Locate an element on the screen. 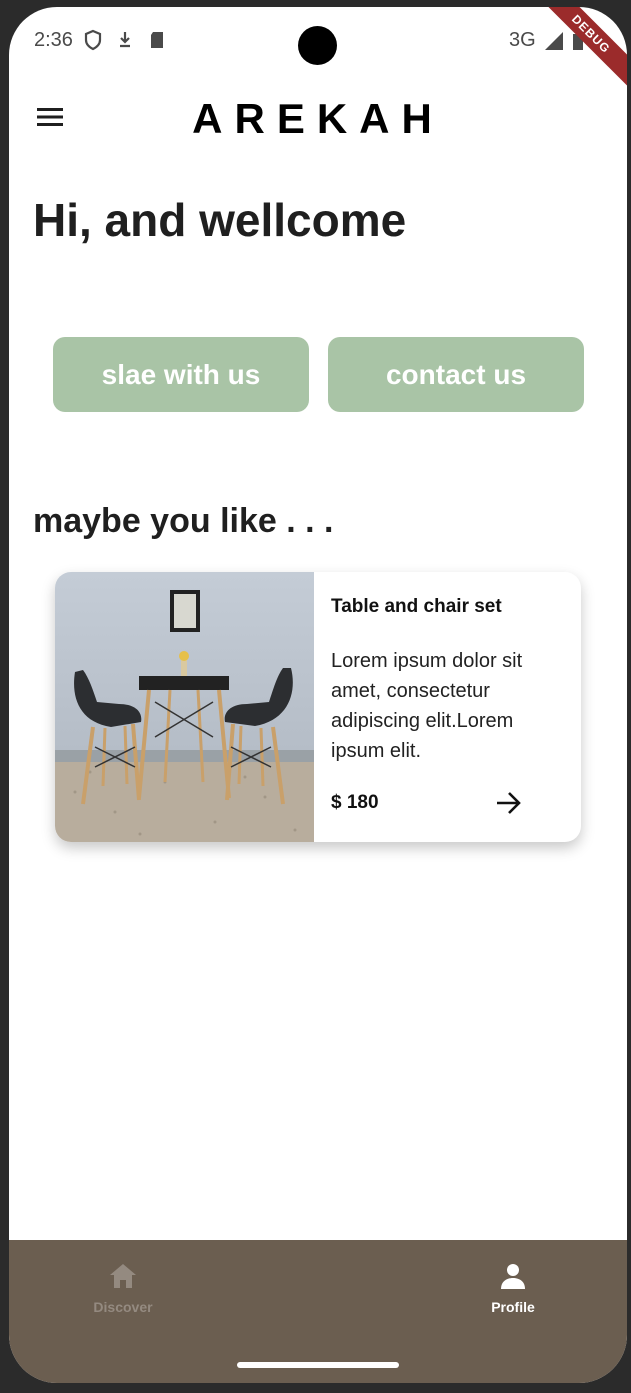 Image resolution: width=631 pixels, height=1393 pixels. status-icons-left is located at coordinates (125, 40).